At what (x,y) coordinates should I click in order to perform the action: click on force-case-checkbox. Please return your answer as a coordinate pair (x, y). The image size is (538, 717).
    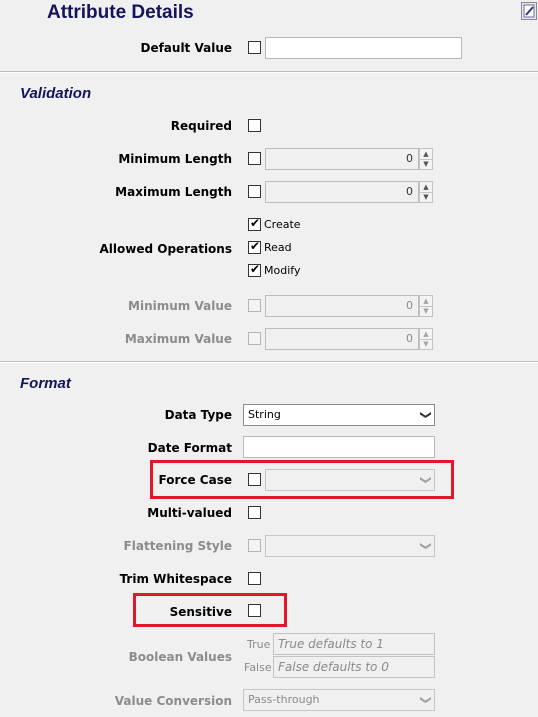
    Looking at the image, I should click on (254, 479).